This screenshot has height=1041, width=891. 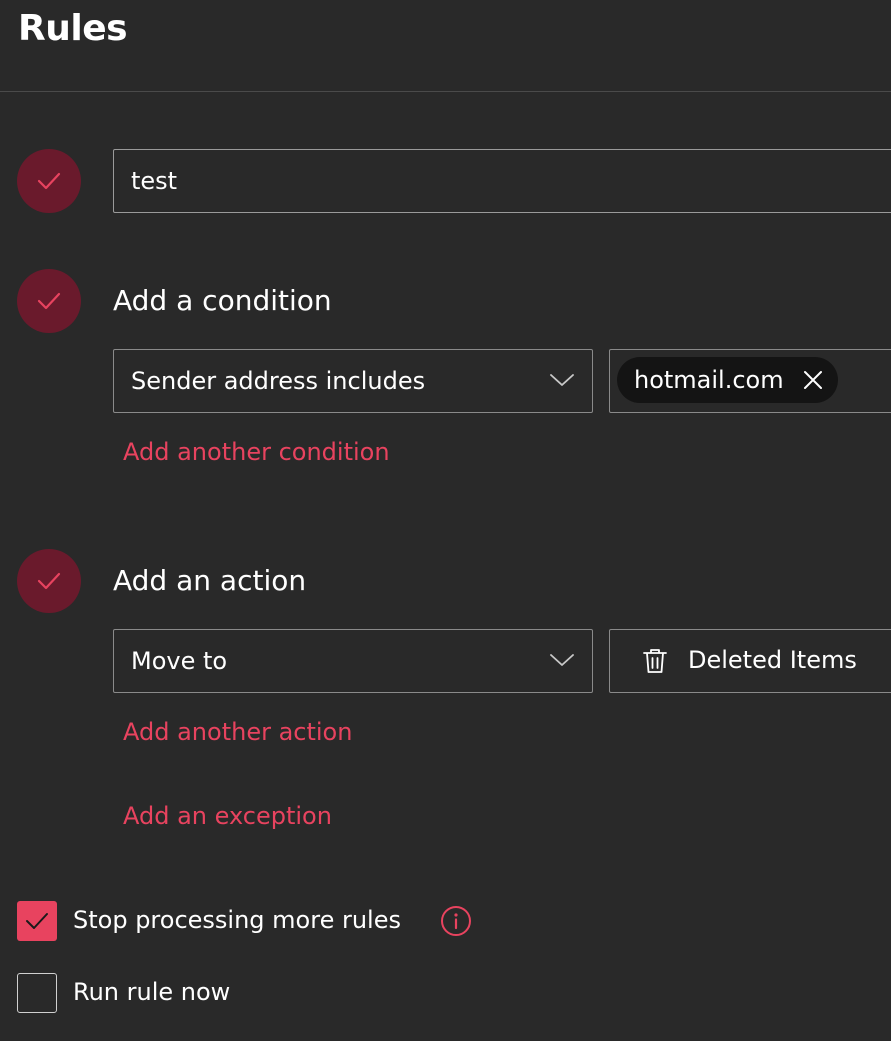 What do you see at coordinates (353, 661) in the screenshot?
I see `action-type-dropdown: Move to` at bounding box center [353, 661].